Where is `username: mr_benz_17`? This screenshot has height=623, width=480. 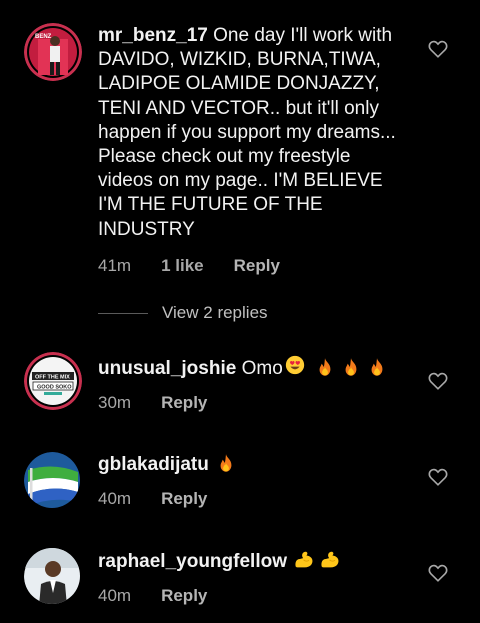 username: mr_benz_17 is located at coordinates (153, 35).